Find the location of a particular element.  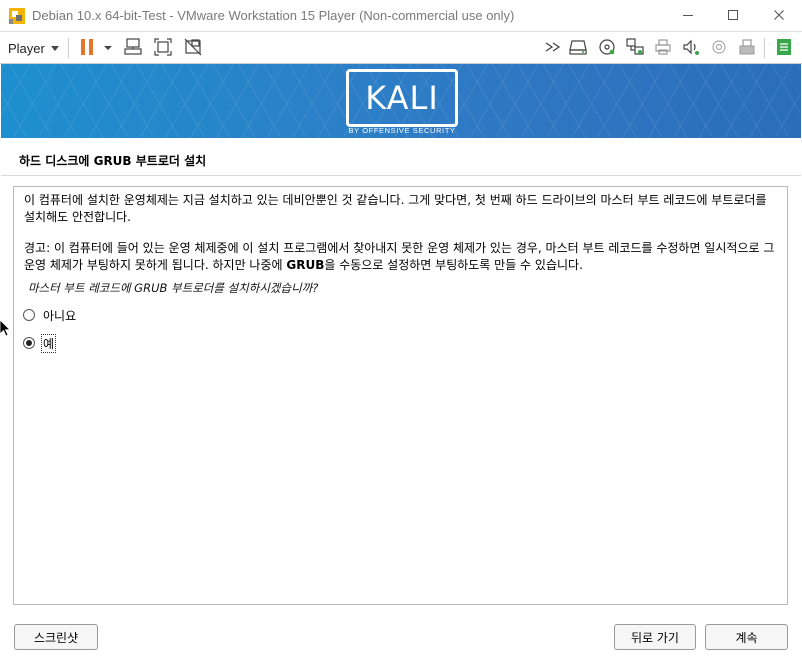

fast-forward-icon is located at coordinates (553, 48).